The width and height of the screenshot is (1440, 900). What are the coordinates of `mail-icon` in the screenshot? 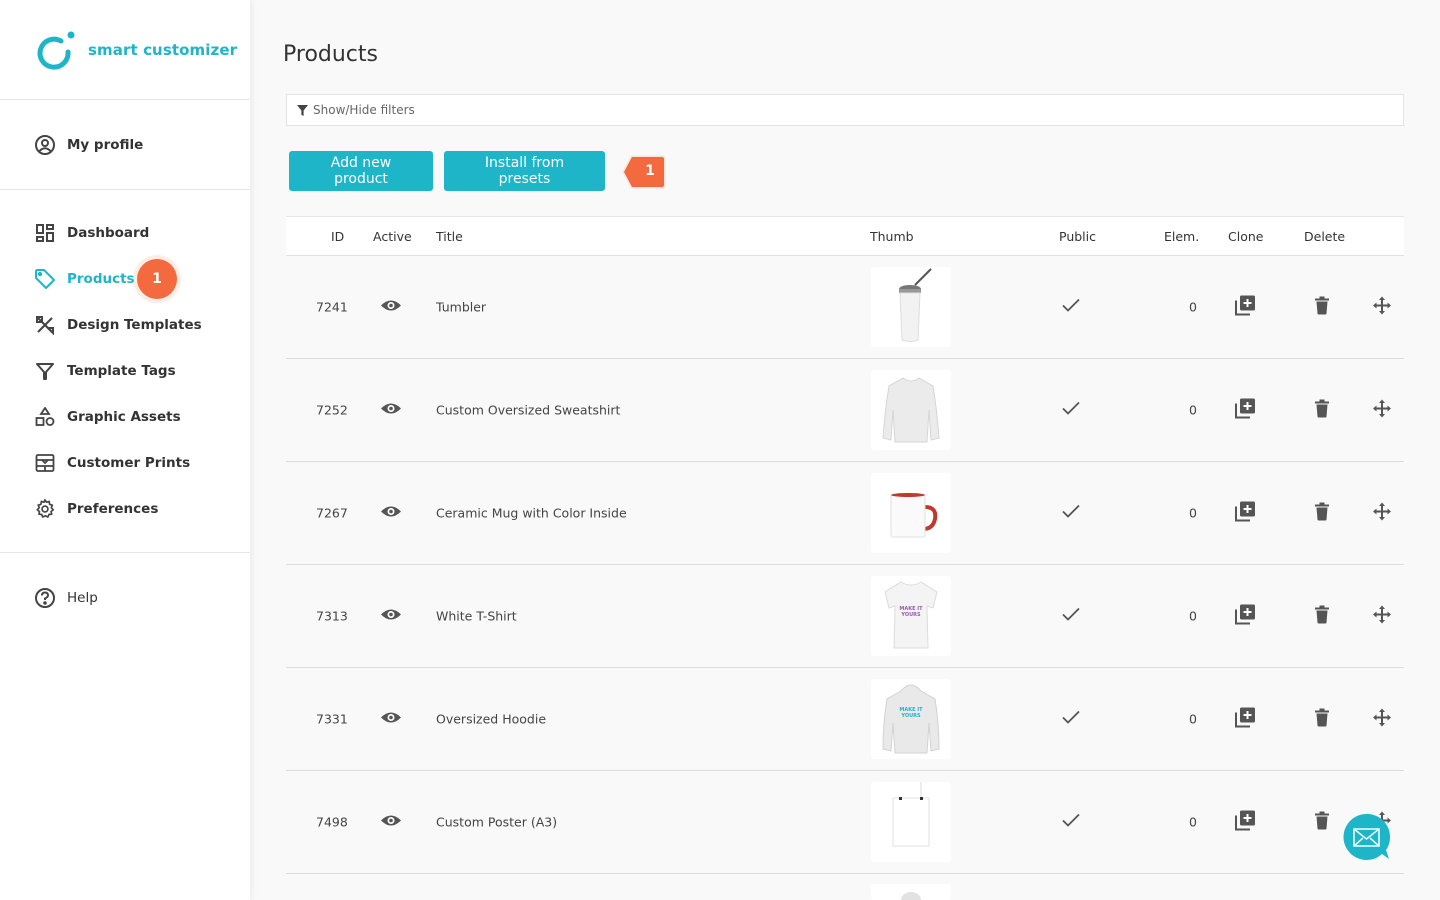 It's located at (1367, 836).